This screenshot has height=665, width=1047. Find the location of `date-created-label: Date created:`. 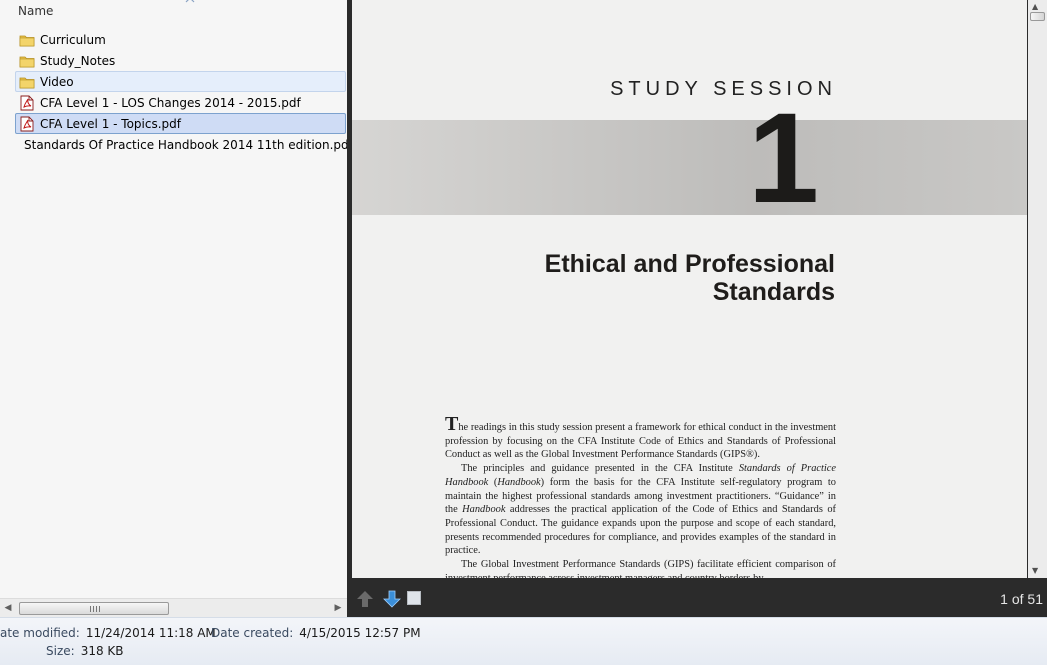

date-created-label: Date created: is located at coordinates (252, 633).